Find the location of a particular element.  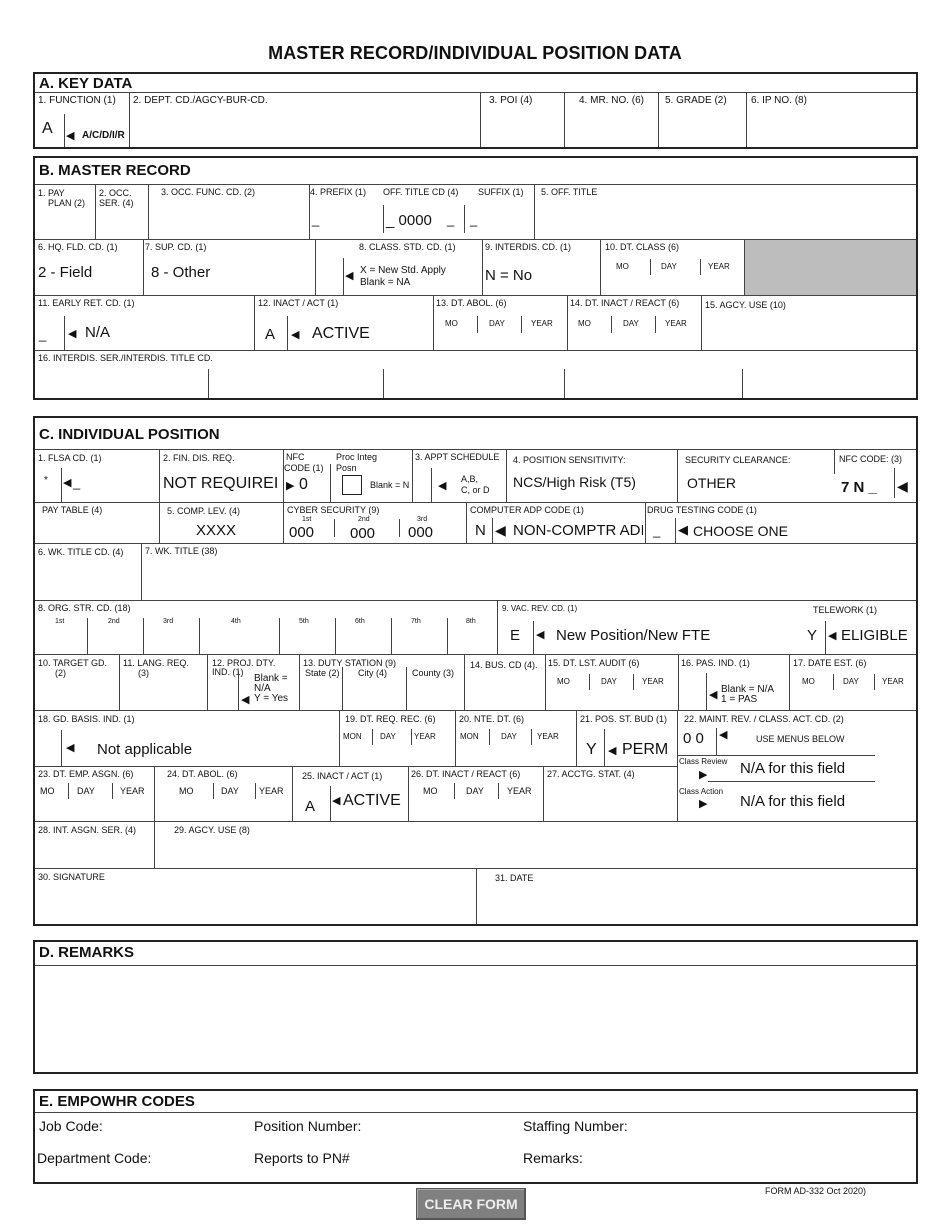

target-gd-field: 10. TARGET GD. (2) is located at coordinates (77, 682).